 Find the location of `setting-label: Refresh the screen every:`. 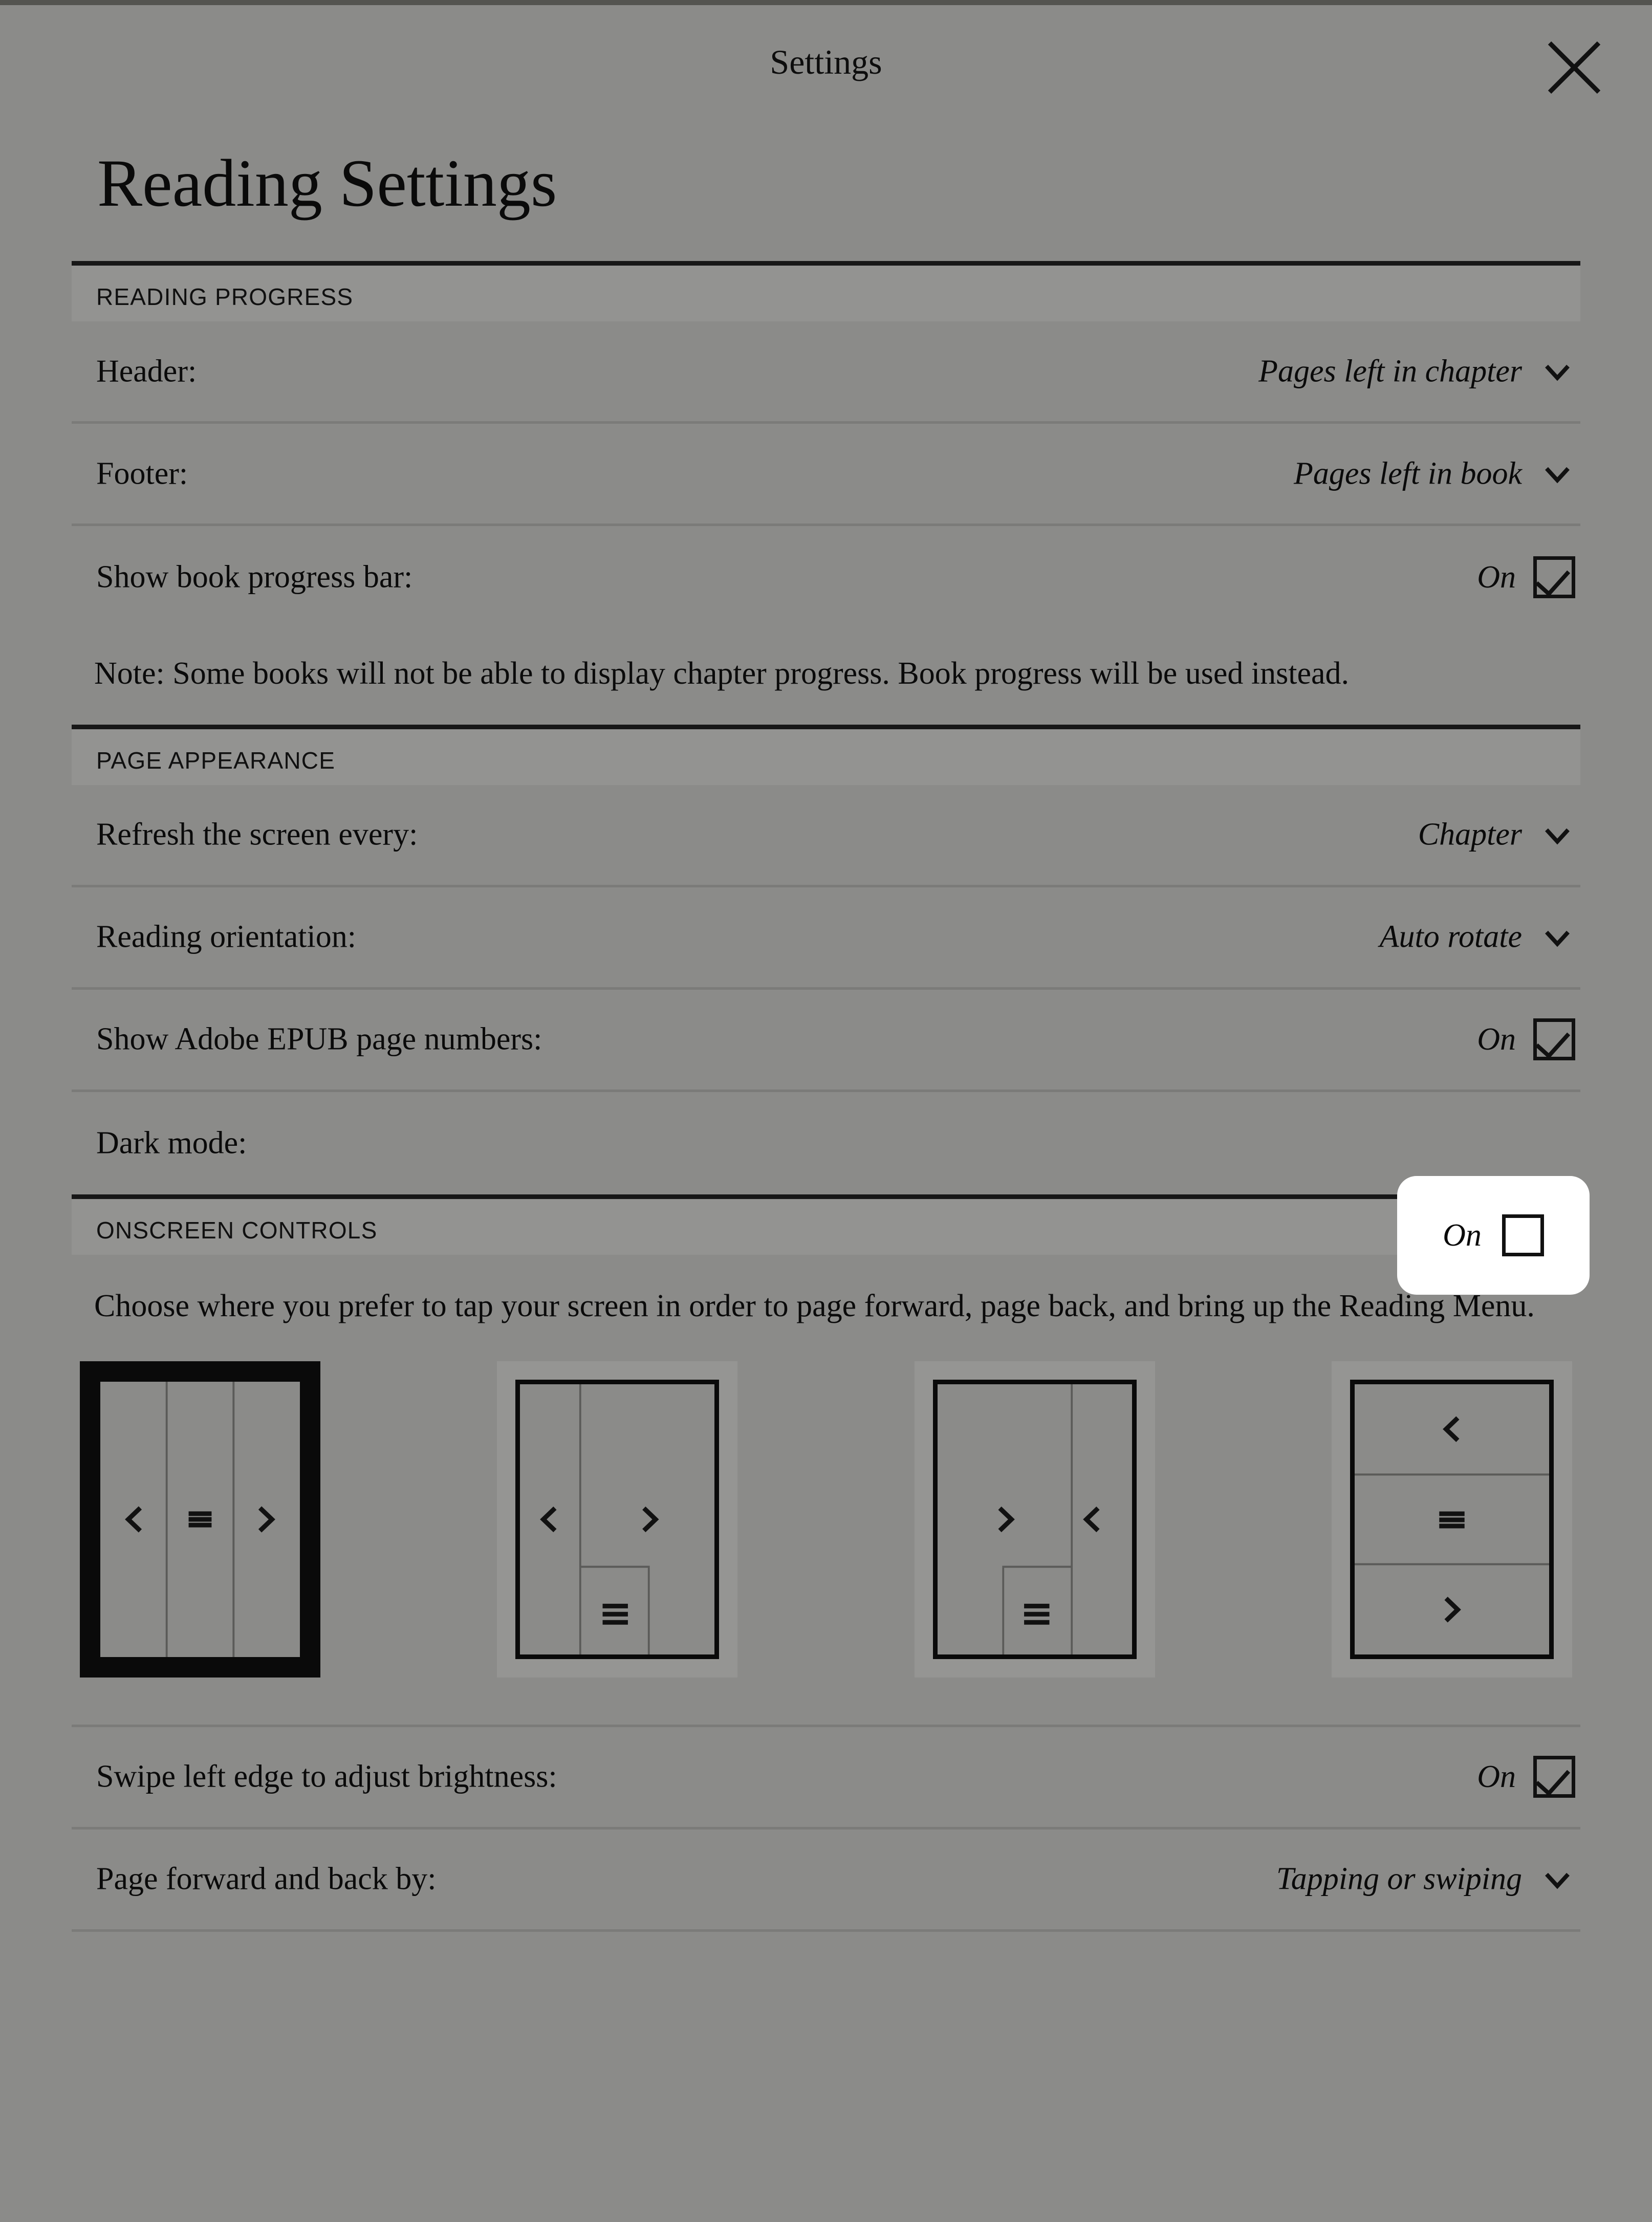

setting-label: Refresh the screen every: is located at coordinates (257, 834).